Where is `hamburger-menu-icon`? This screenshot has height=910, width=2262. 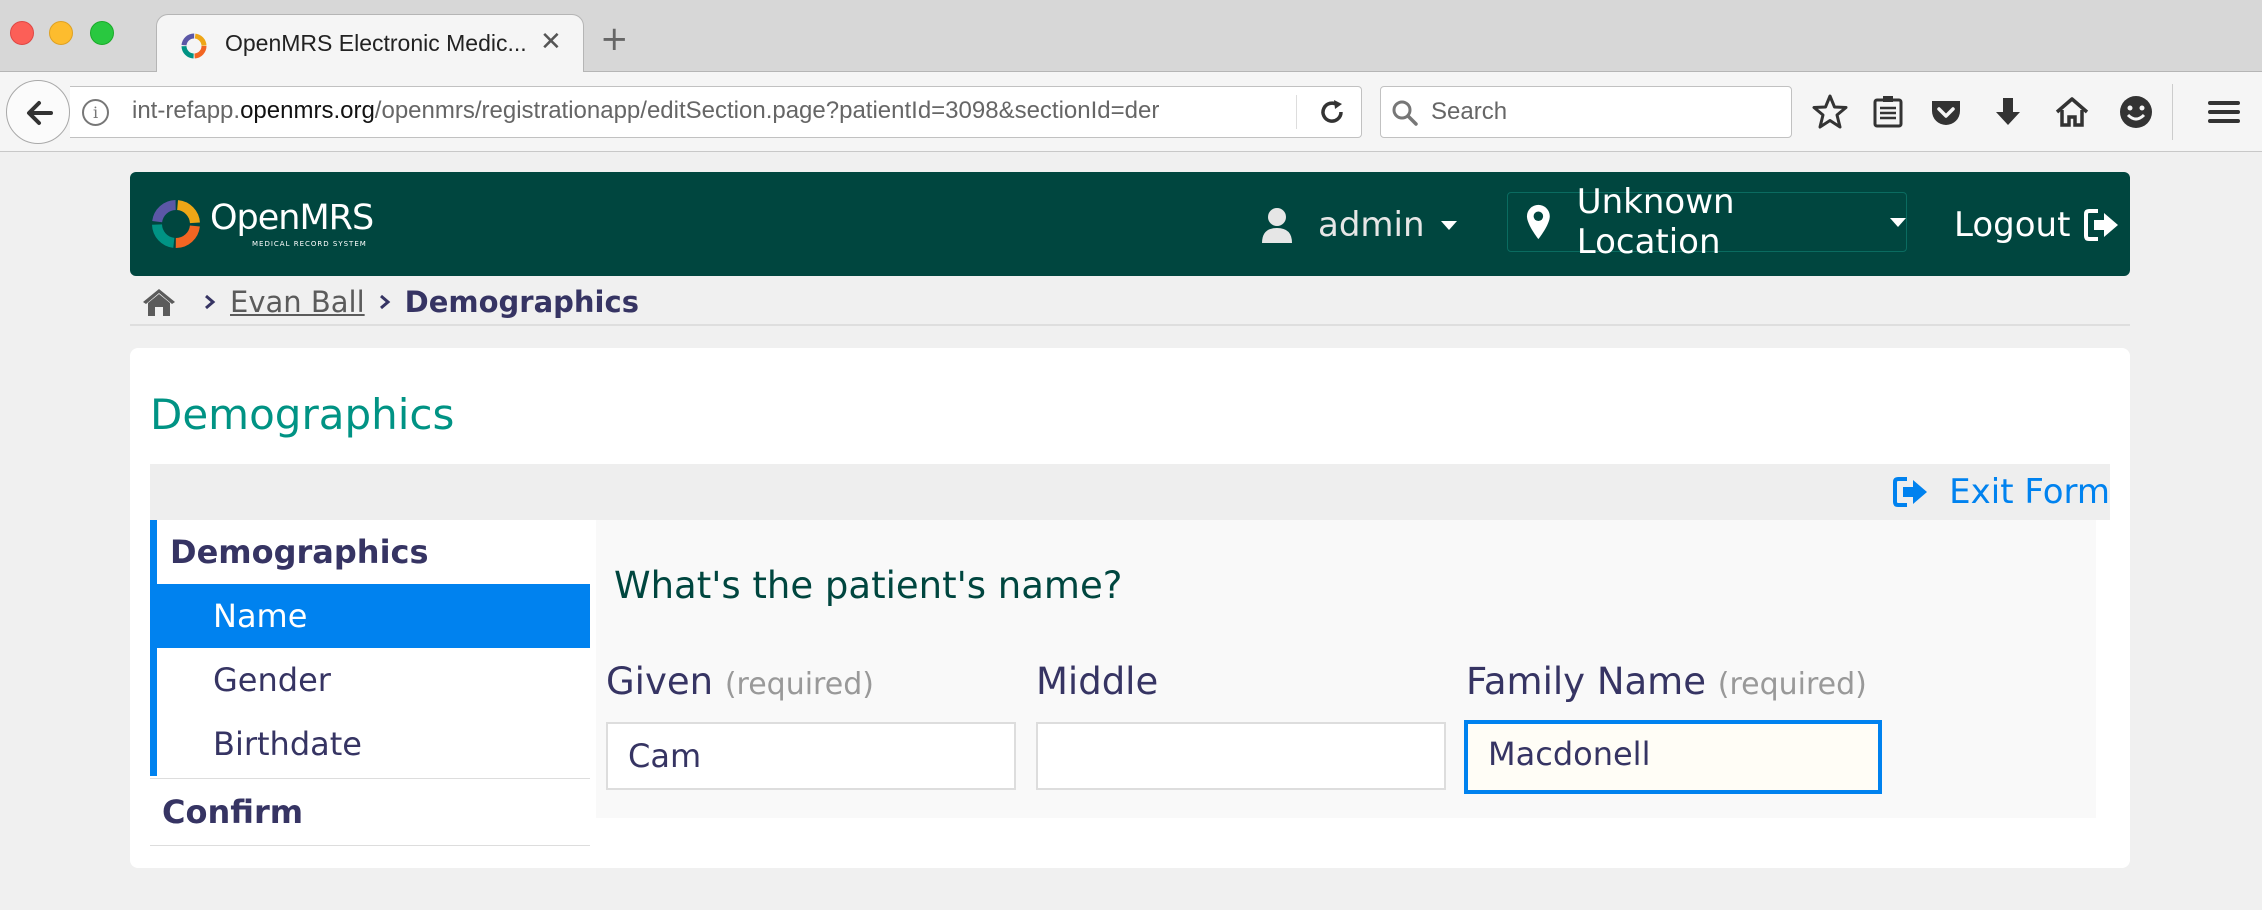
hamburger-menu-icon is located at coordinates (2224, 112).